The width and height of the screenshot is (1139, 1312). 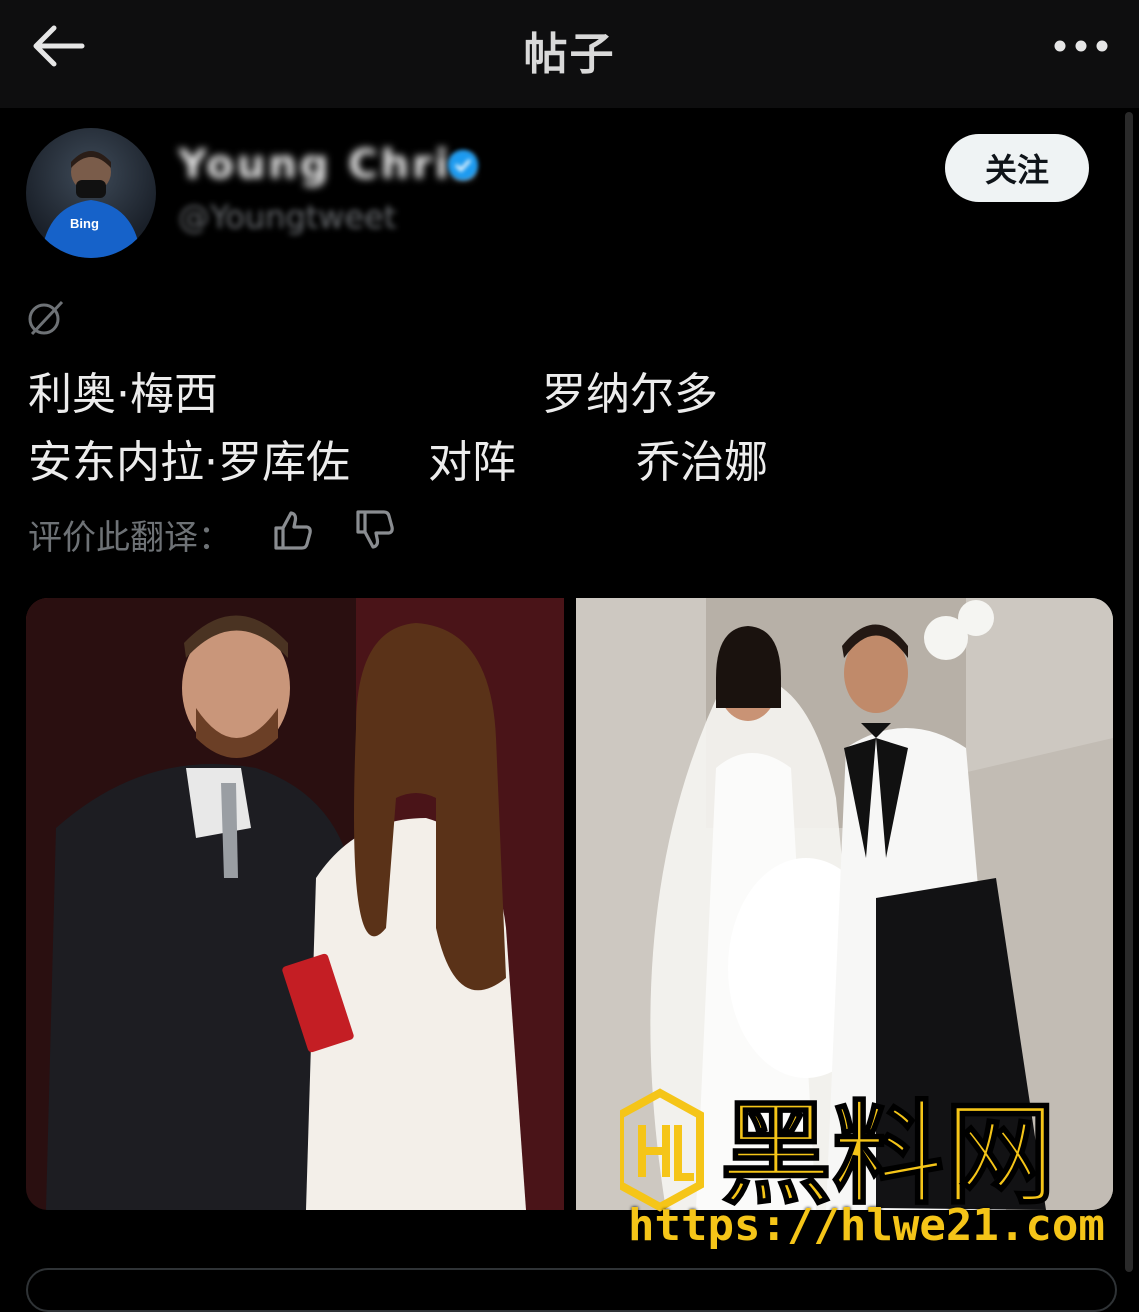 I want to click on translation-line2-left: 安东内拉·罗库佐, so click(x=189, y=462).